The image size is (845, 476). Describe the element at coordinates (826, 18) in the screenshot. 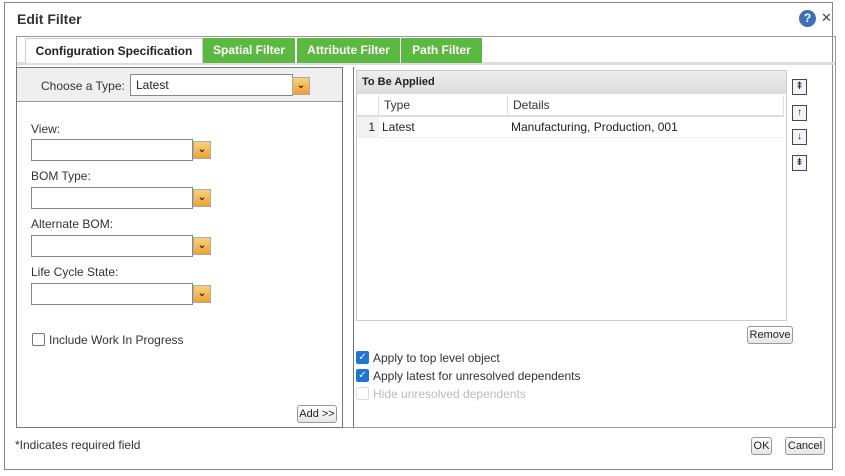

I see `close-icon: ✕` at that location.